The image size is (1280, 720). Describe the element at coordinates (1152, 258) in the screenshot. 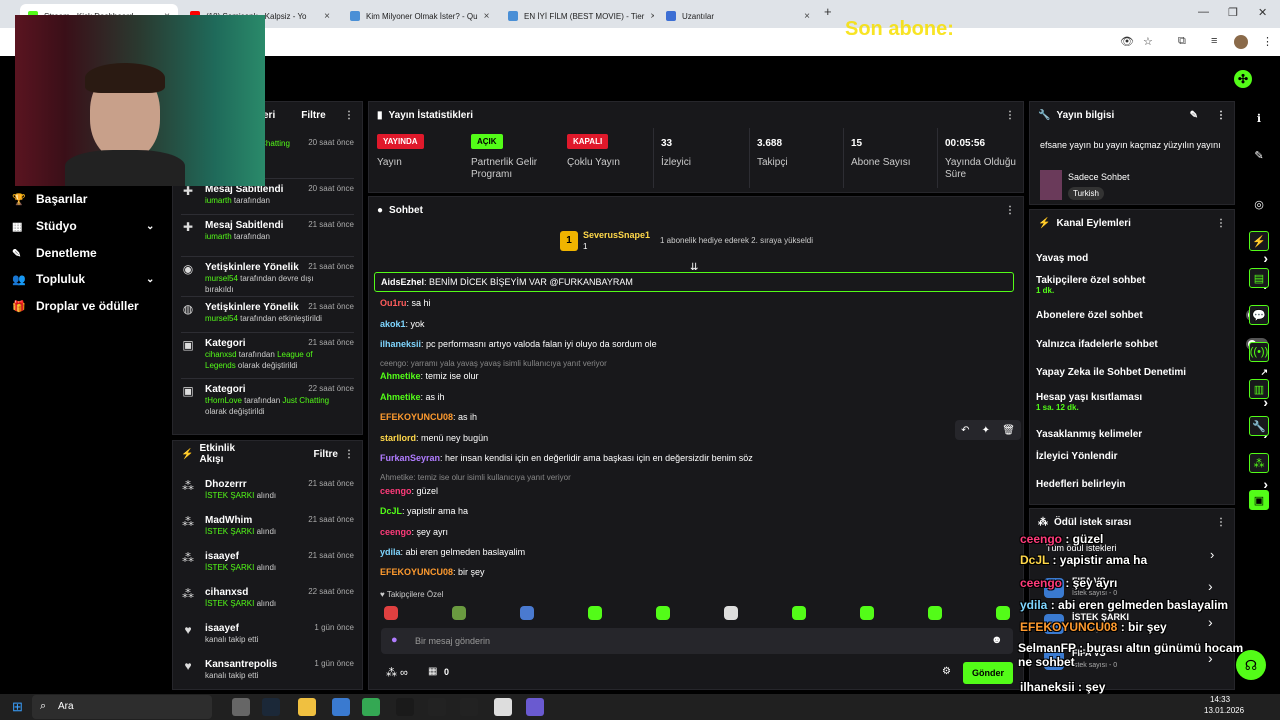

I see `channel-action: Yavaş mod ›` at that location.